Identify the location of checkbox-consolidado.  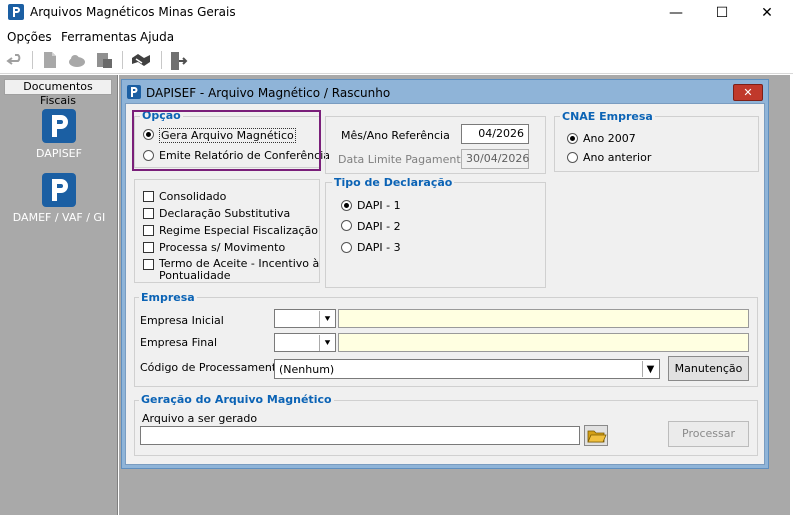
(148, 196).